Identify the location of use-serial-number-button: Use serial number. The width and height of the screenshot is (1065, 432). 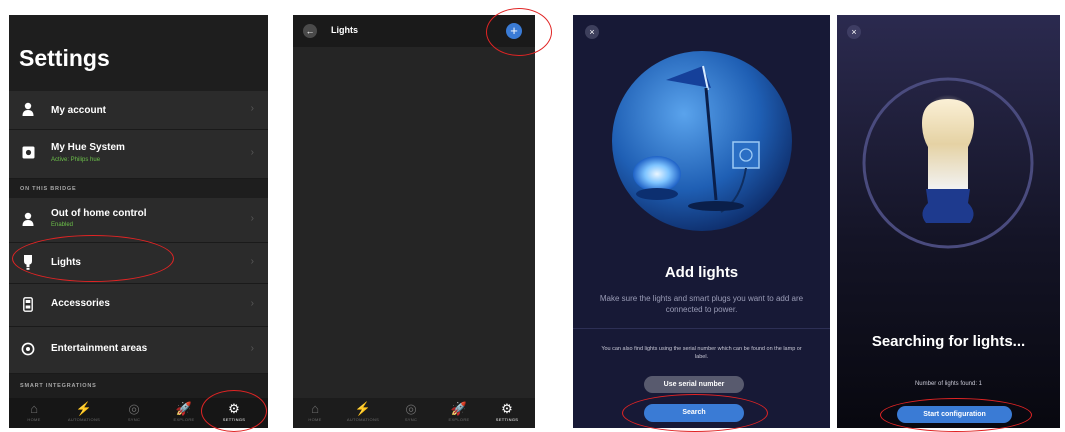
(694, 384).